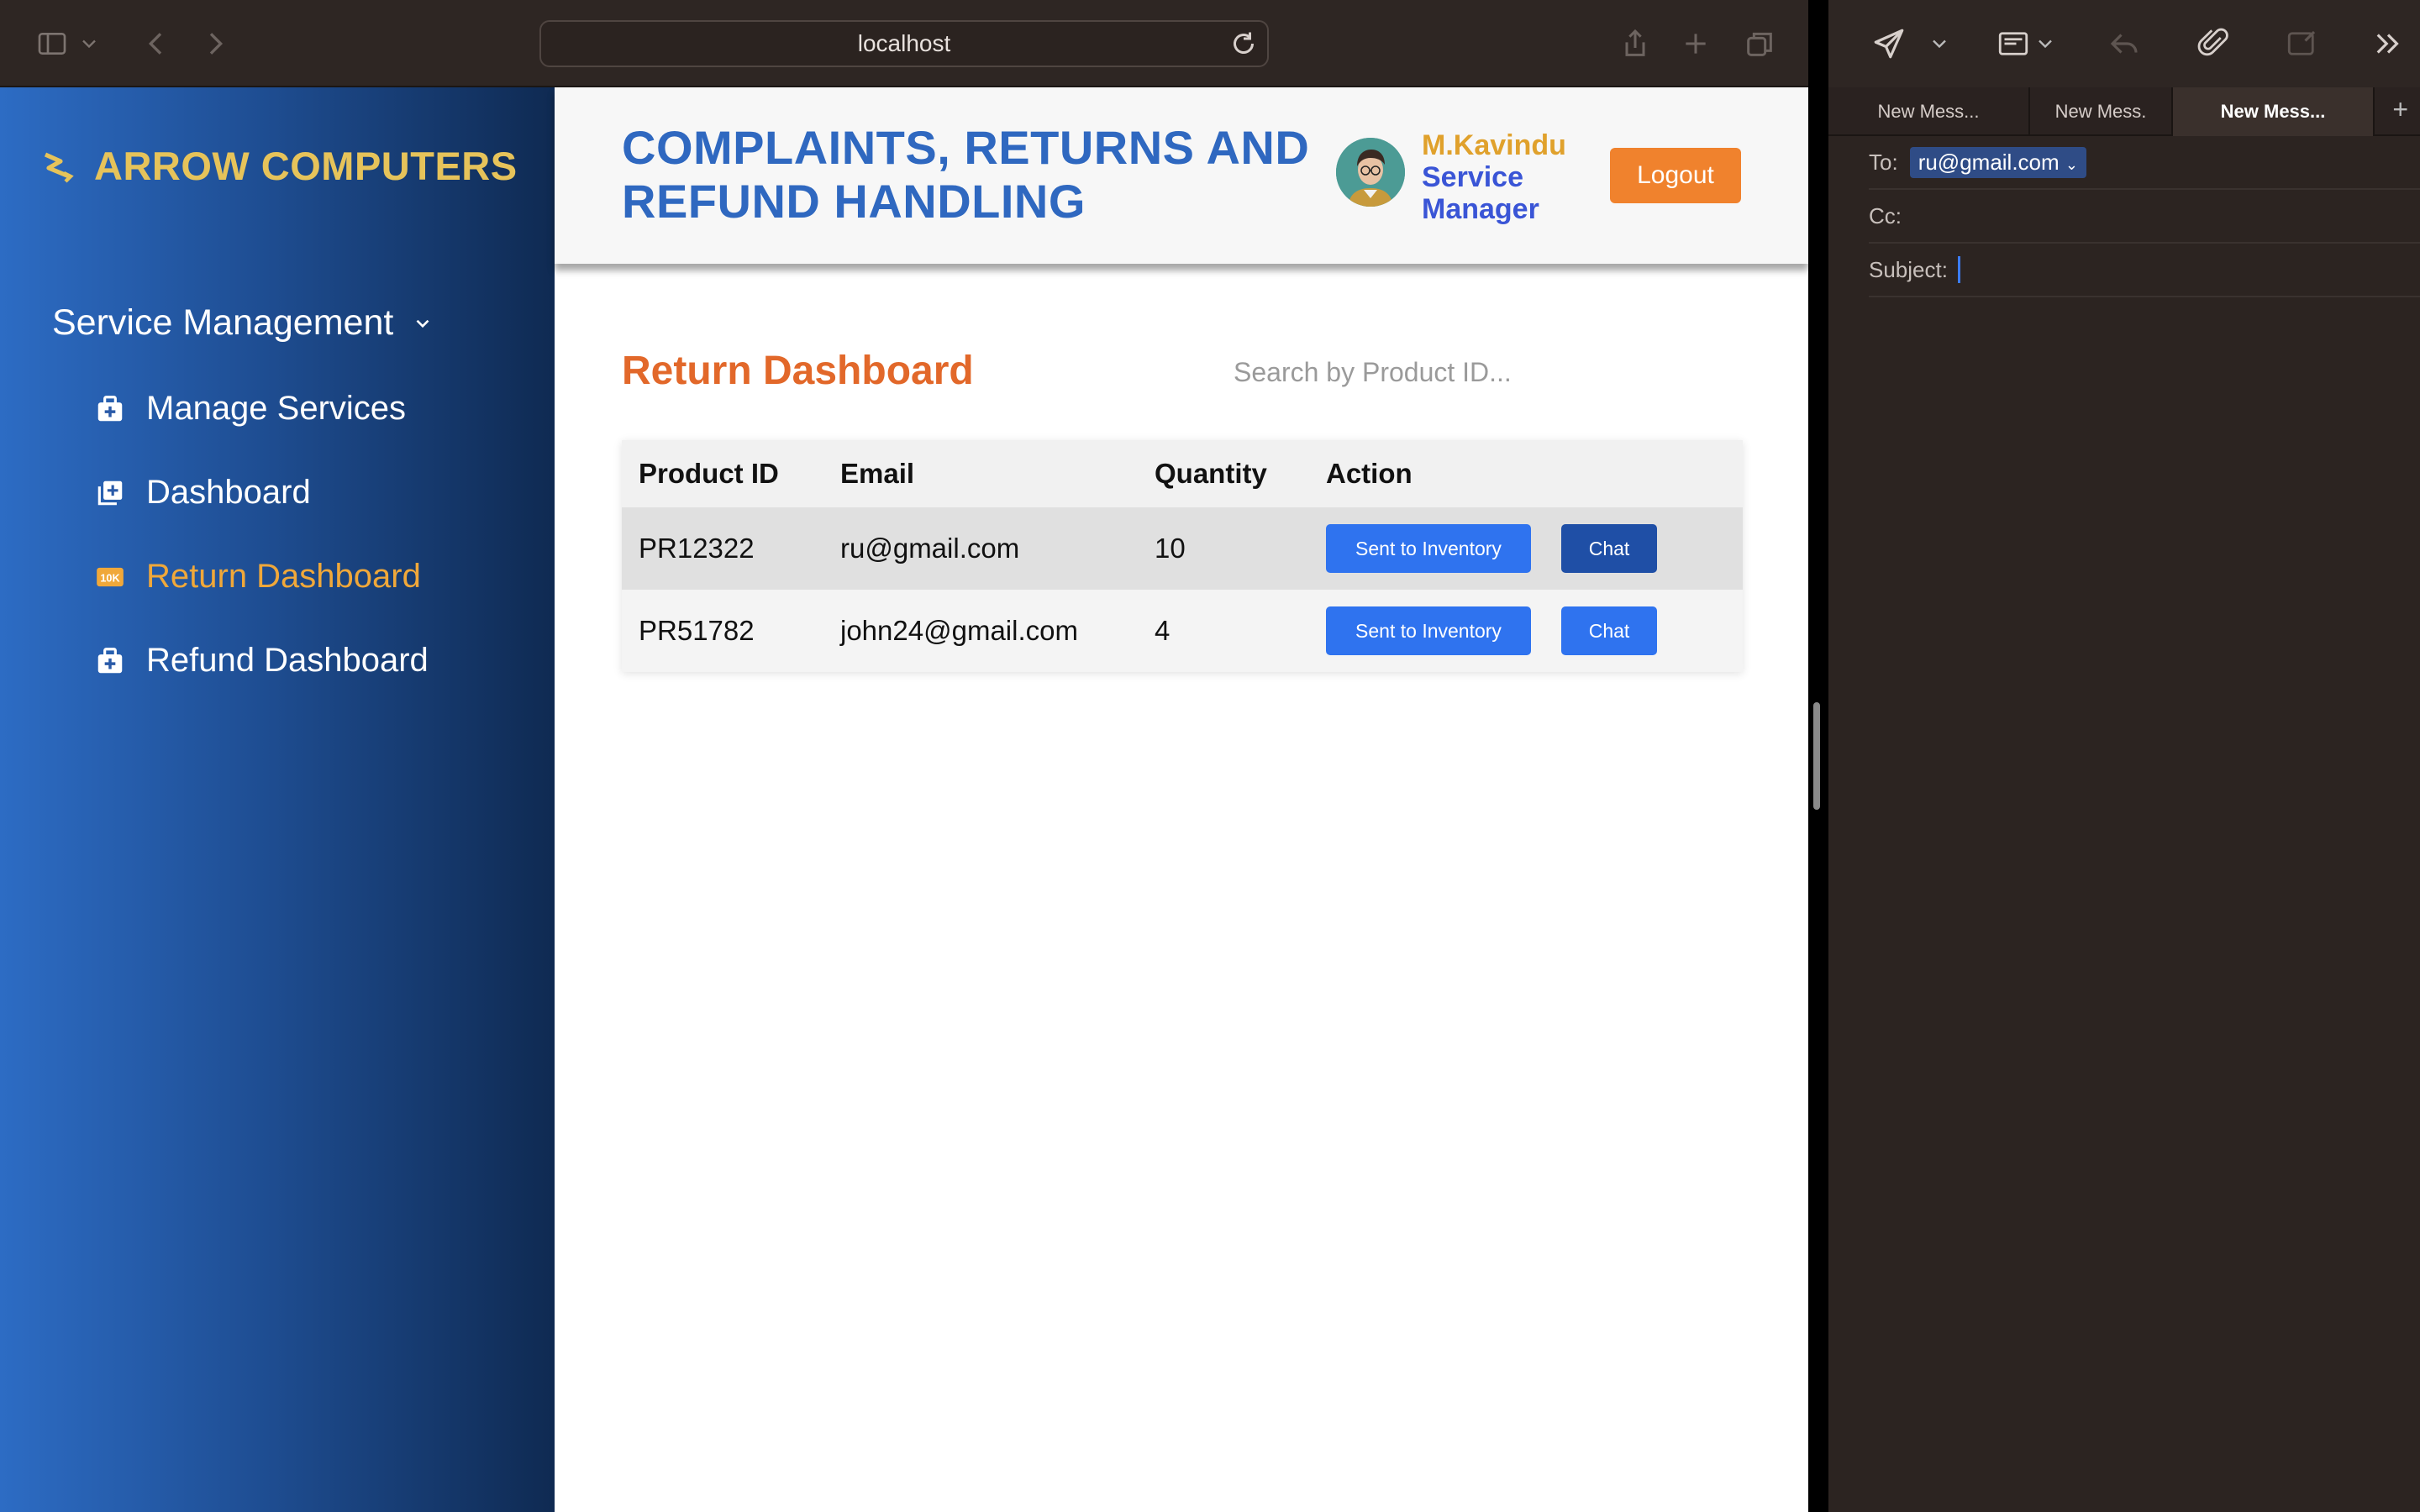 This screenshot has width=2420, height=1512. I want to click on sidebar-item-refund-dashboard: Refund Dashboard, so click(261, 661).